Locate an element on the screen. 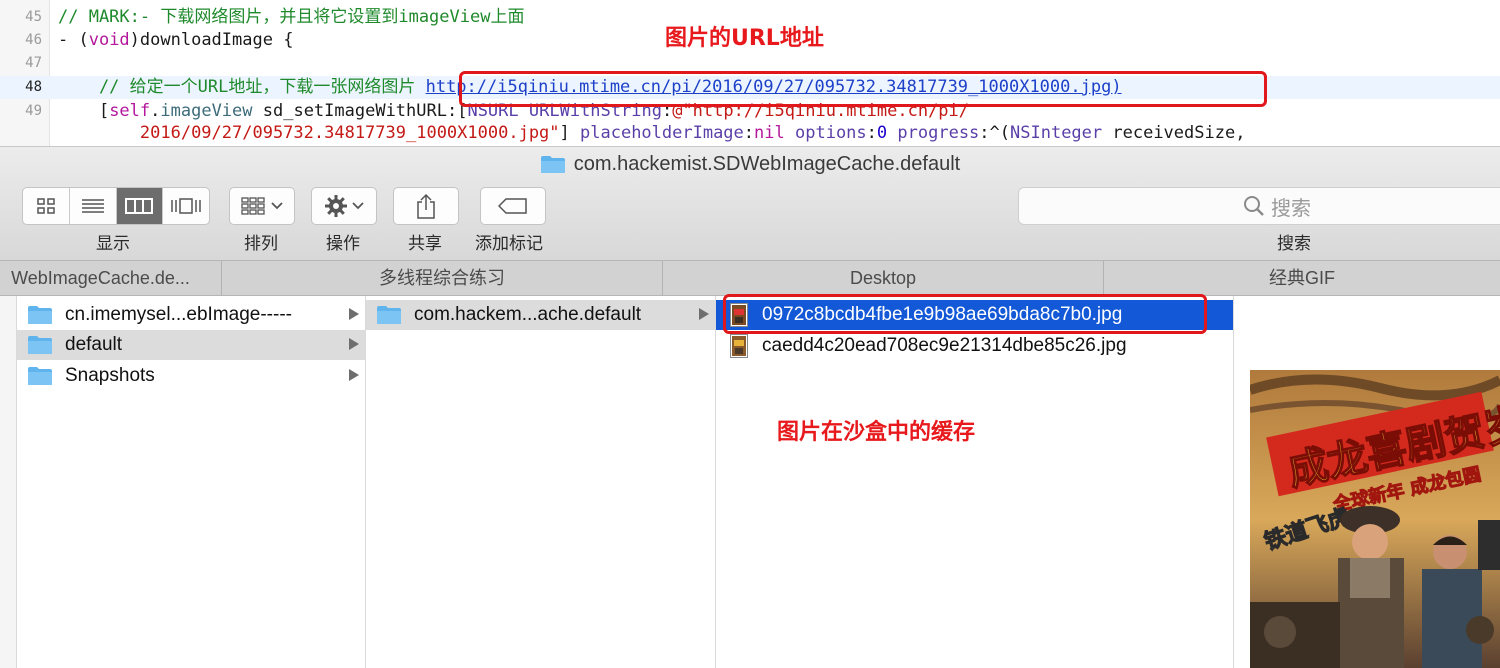 This screenshot has width=1500, height=668. line-number: 45 is located at coordinates (33, 17).